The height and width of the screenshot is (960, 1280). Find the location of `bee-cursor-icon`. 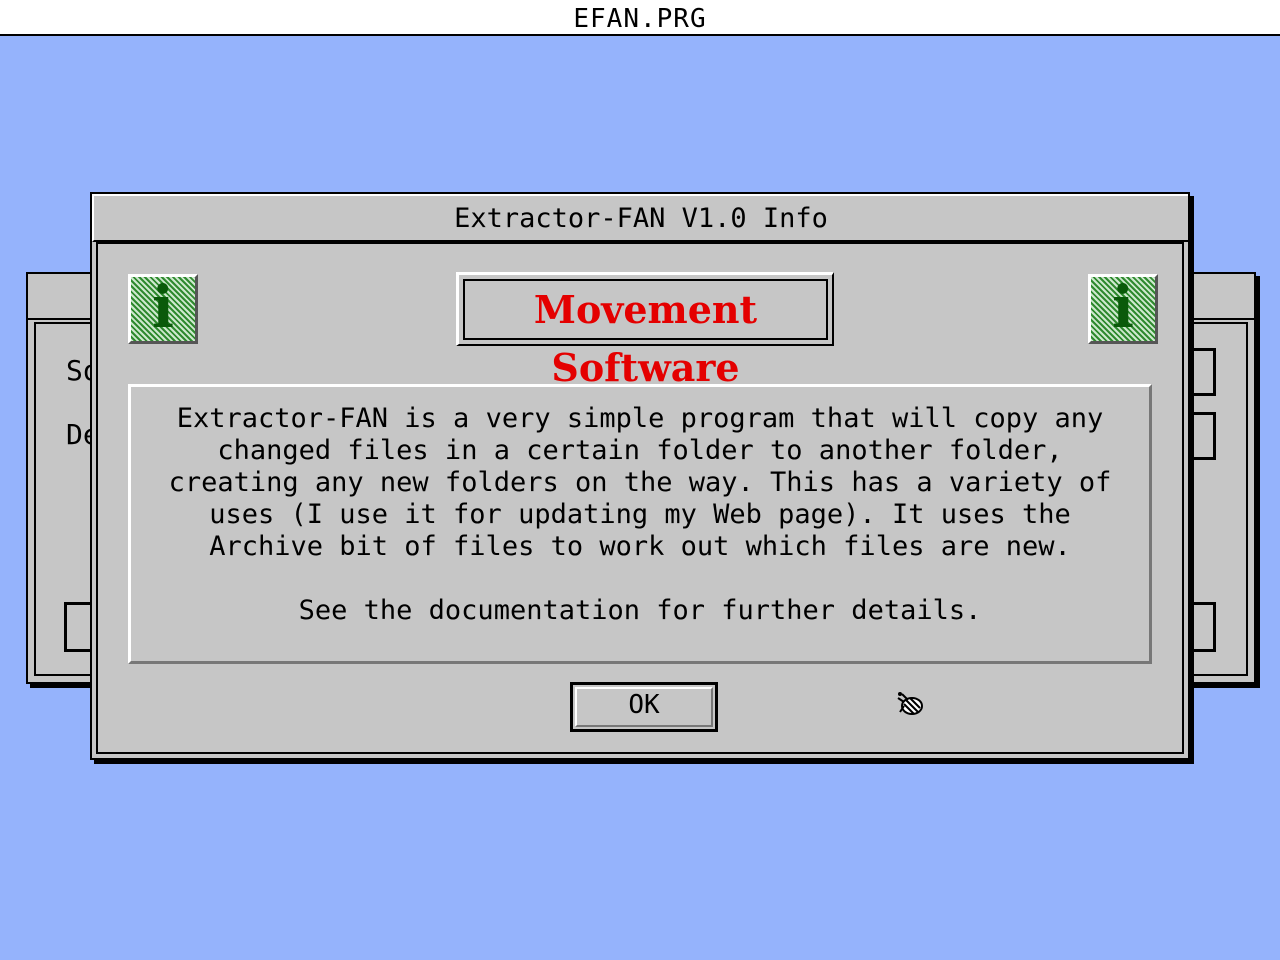

bee-cursor-icon is located at coordinates (910, 704).